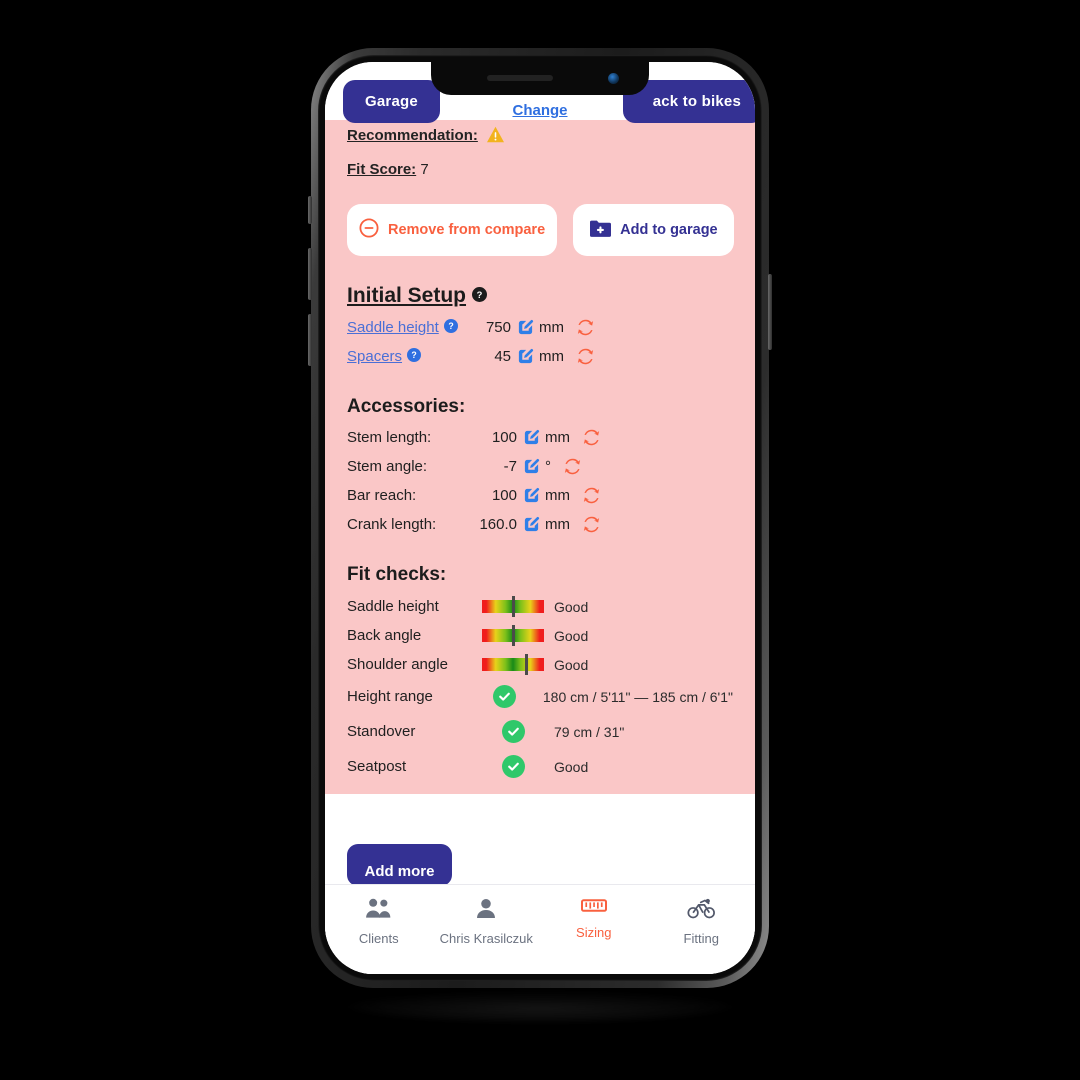  Describe the element at coordinates (387, 466) in the screenshot. I see `stem-angle-label: Stem angle:` at that location.